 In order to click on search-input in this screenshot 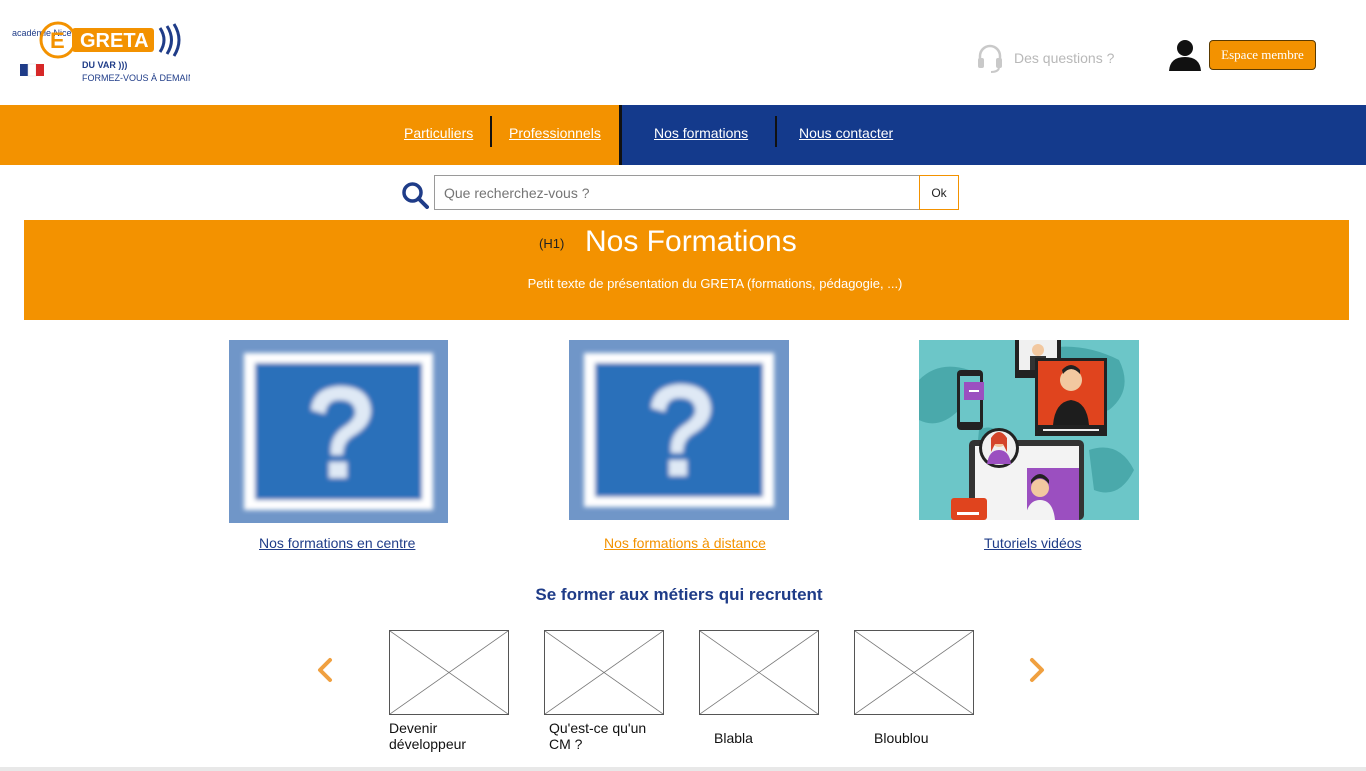, I will do `click(677, 192)`.